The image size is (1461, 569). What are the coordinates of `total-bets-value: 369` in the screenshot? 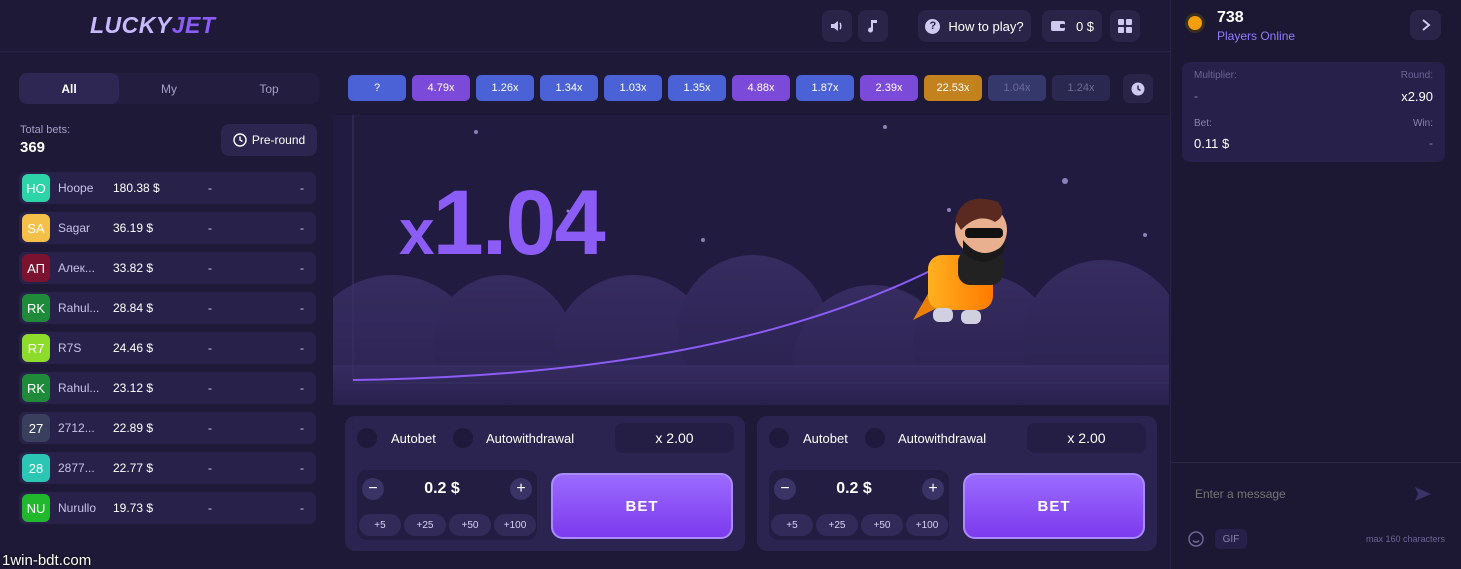 It's located at (33, 147).